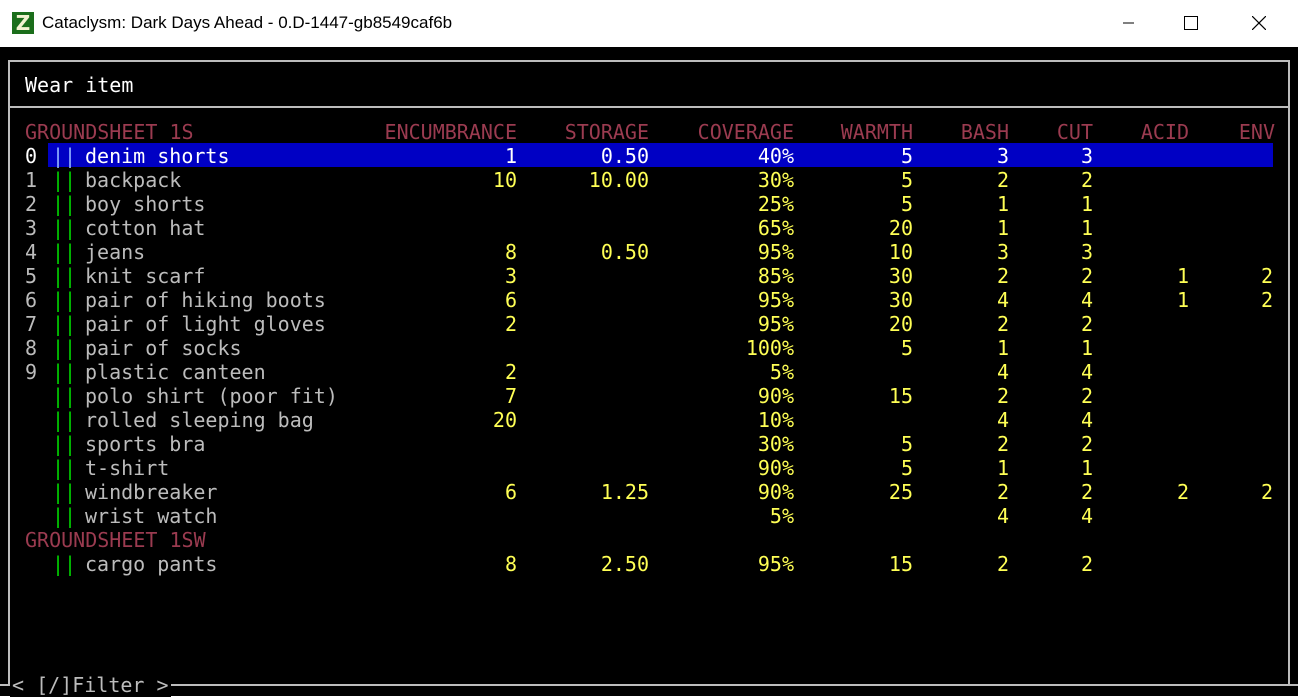 Image resolution: width=1298 pixels, height=697 pixels. Describe the element at coordinates (31, 180) in the screenshot. I see `item-hotkey: 1` at that location.